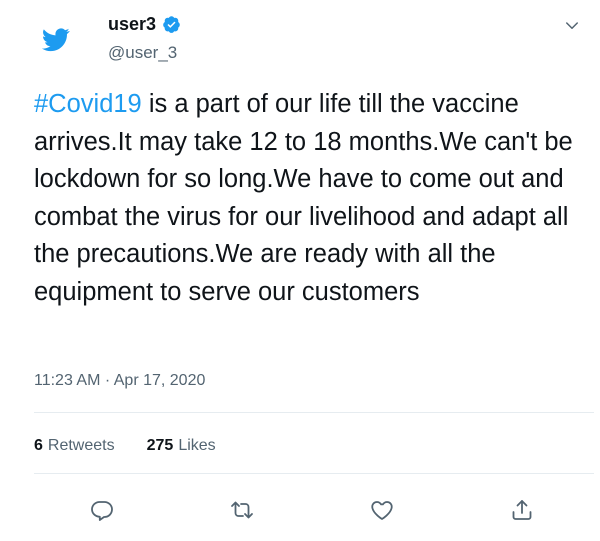  I want to click on engagement-stats: 6 Retweets 275 Likes, so click(125, 446).